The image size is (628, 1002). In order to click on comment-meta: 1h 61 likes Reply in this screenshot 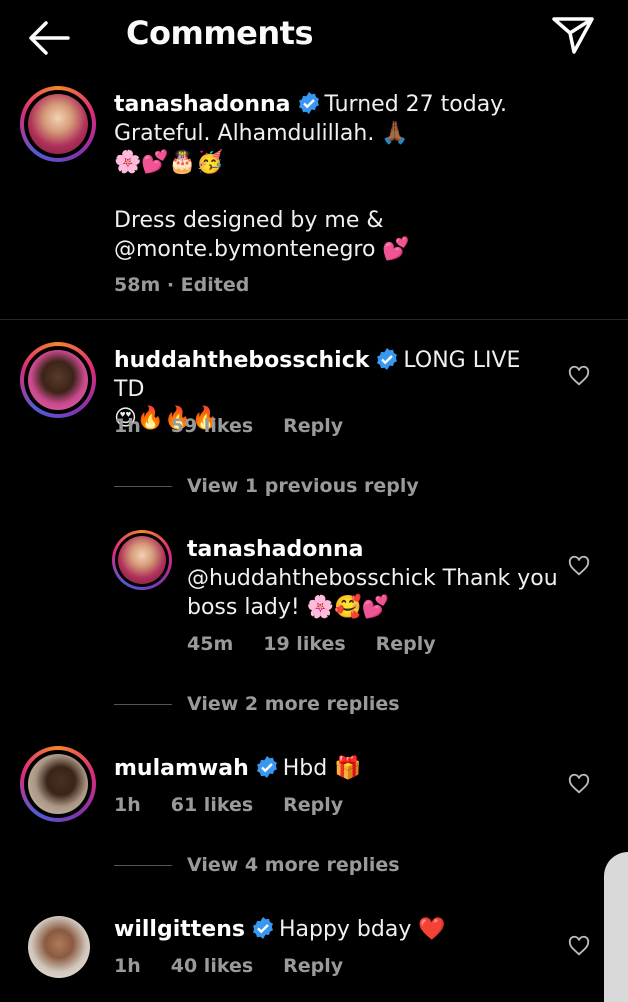, I will do `click(243, 805)`.